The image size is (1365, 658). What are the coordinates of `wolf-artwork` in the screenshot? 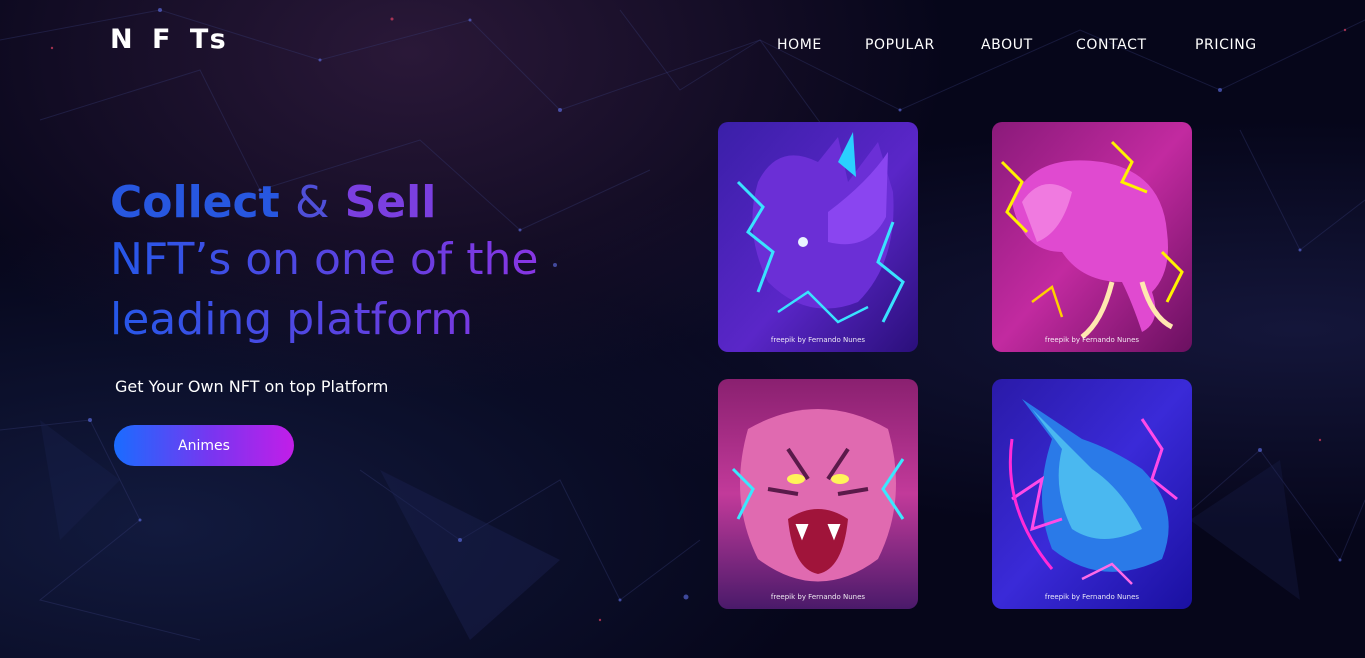 It's located at (1092, 494).